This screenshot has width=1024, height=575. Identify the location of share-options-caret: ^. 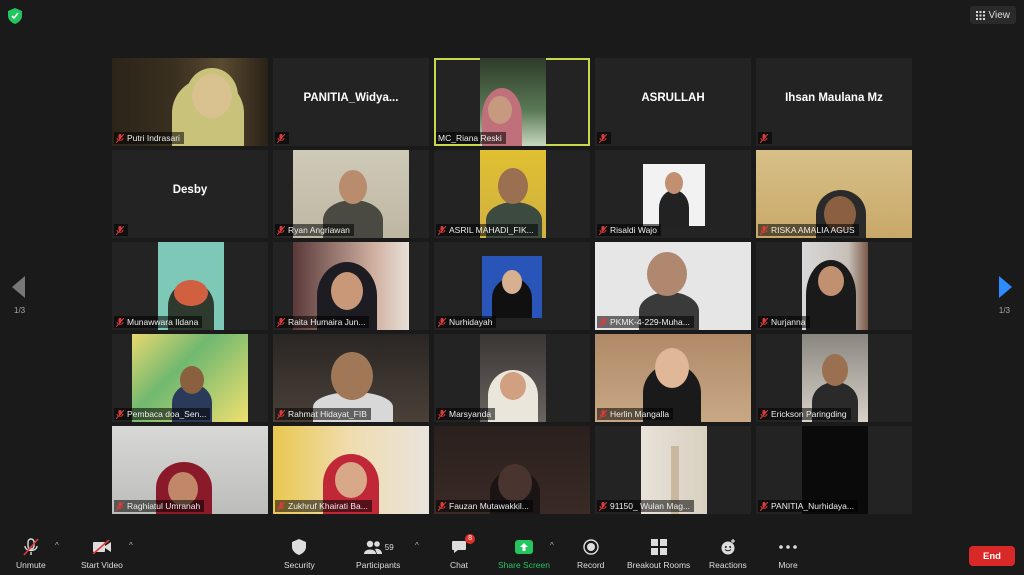
(552, 545).